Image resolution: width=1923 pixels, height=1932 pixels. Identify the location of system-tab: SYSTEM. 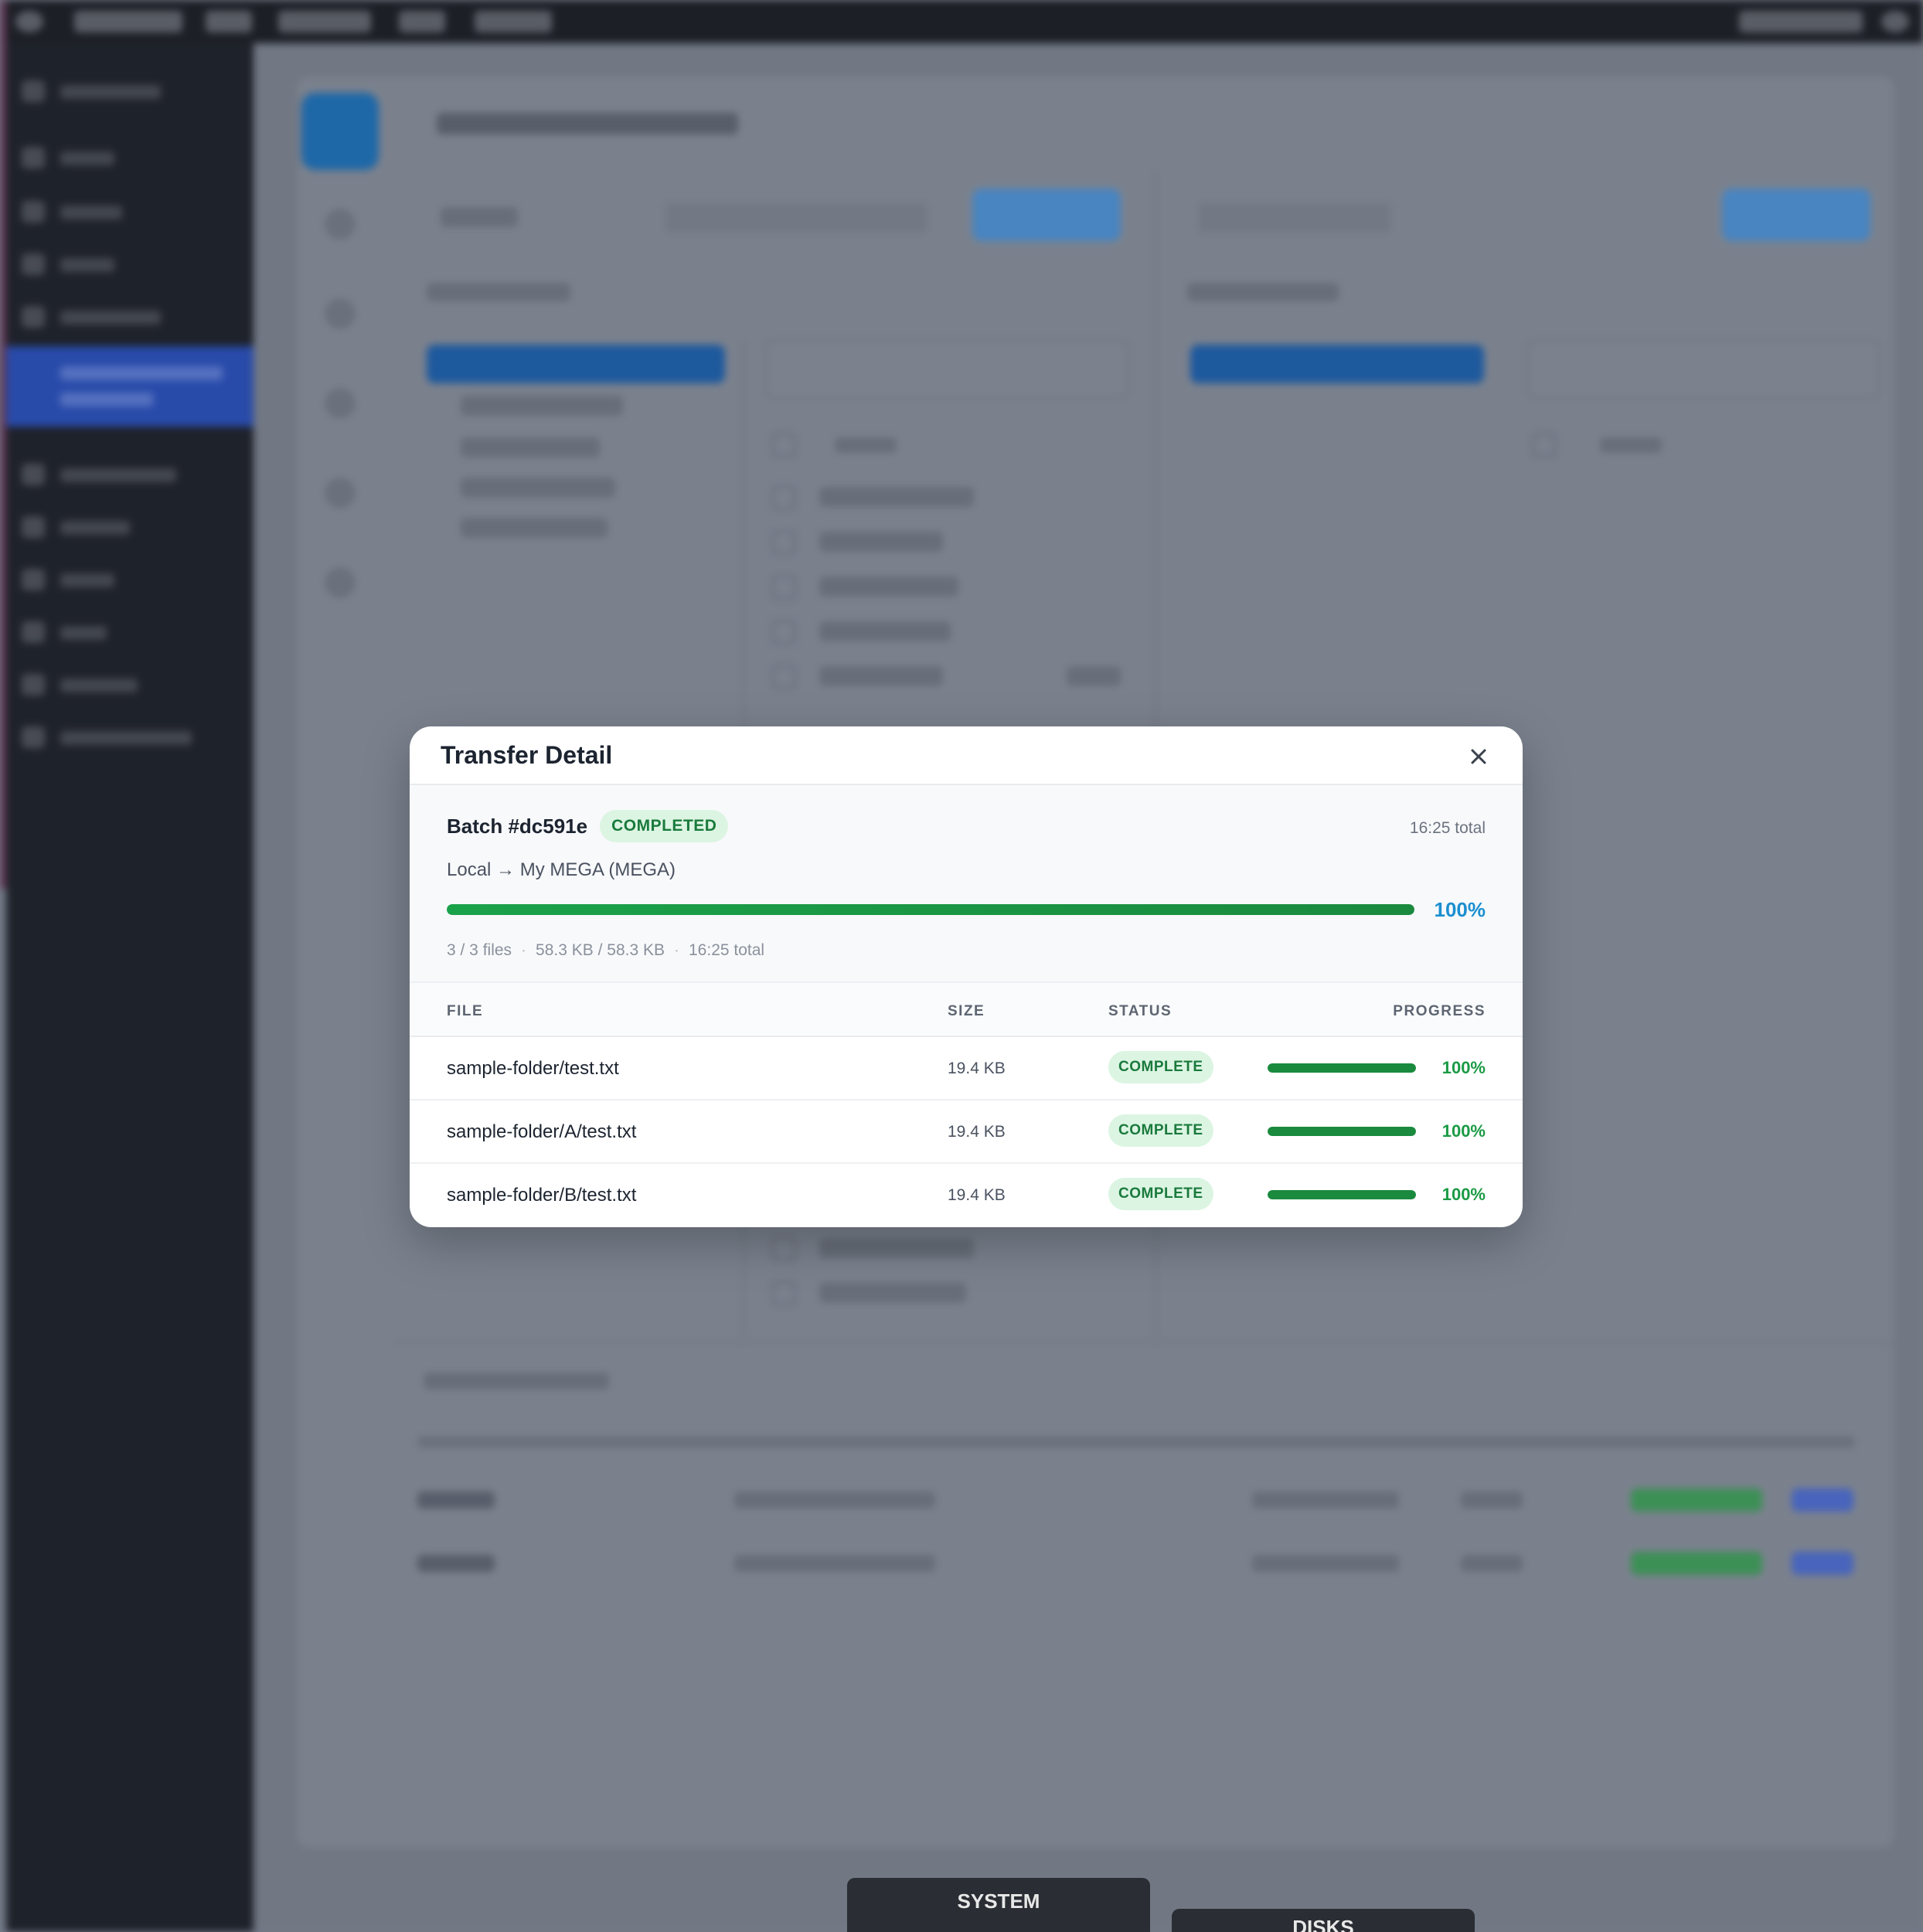
(998, 1905).